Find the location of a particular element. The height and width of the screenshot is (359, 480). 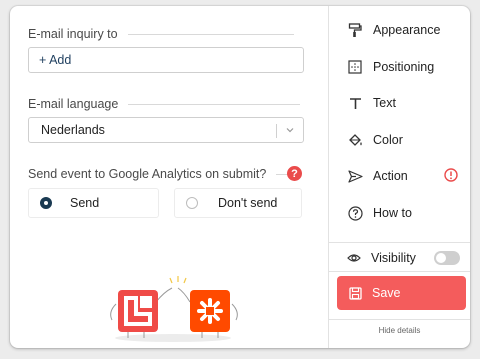

toggle-knob is located at coordinates (441, 258).